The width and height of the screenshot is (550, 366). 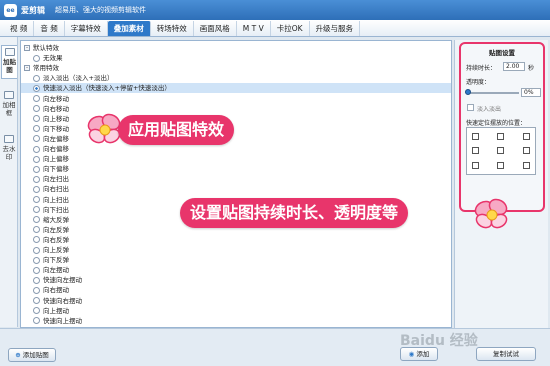 I want to click on watermark-icon, so click(x=9, y=139).